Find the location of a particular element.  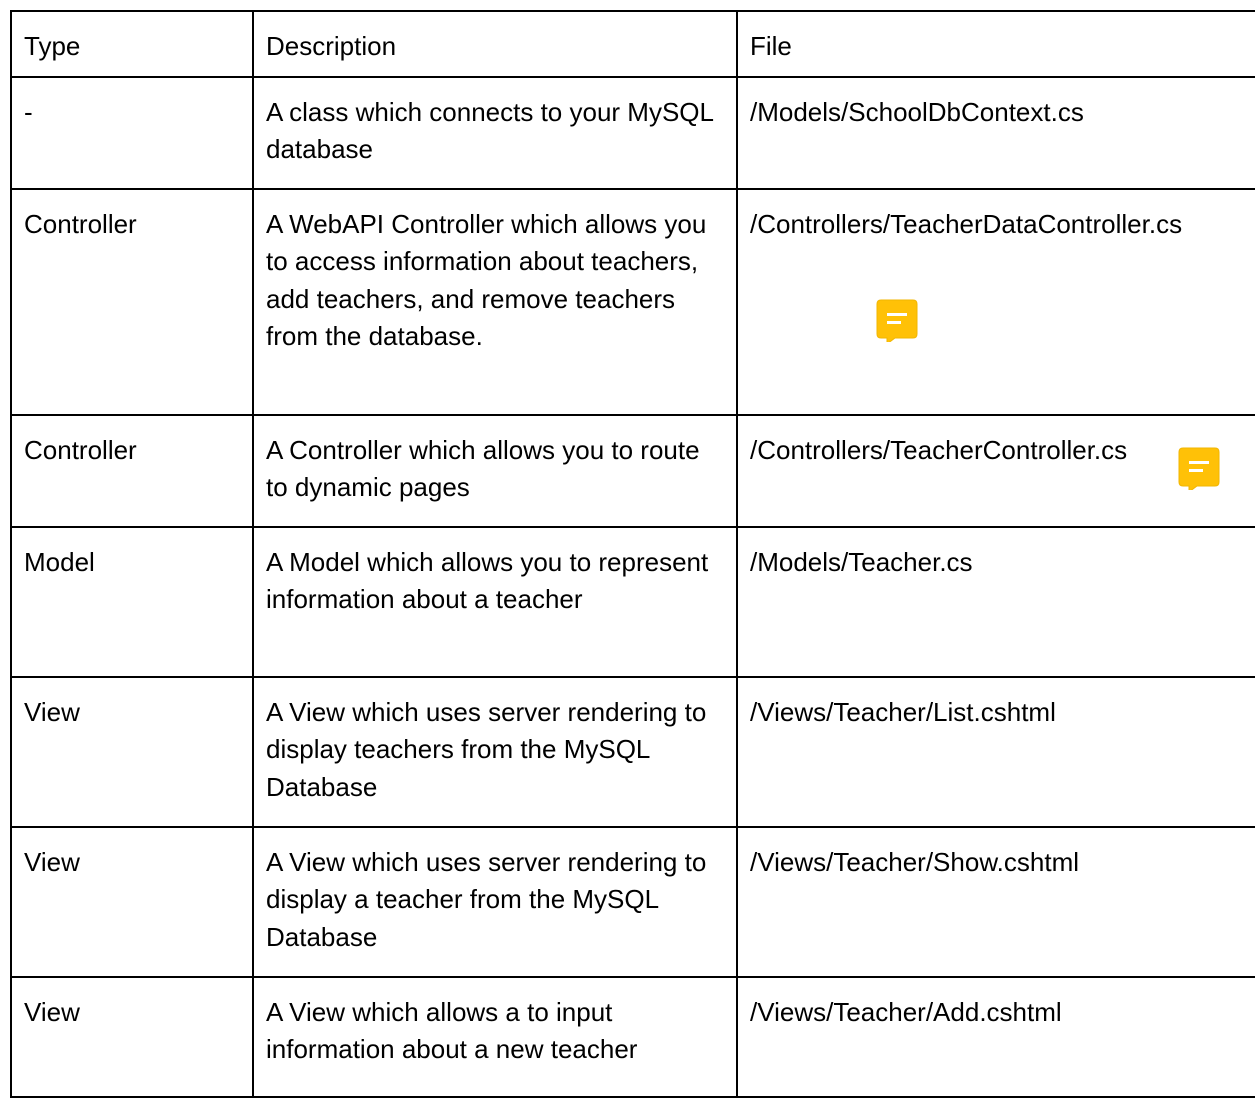

cell-type: - is located at coordinates (132, 132).